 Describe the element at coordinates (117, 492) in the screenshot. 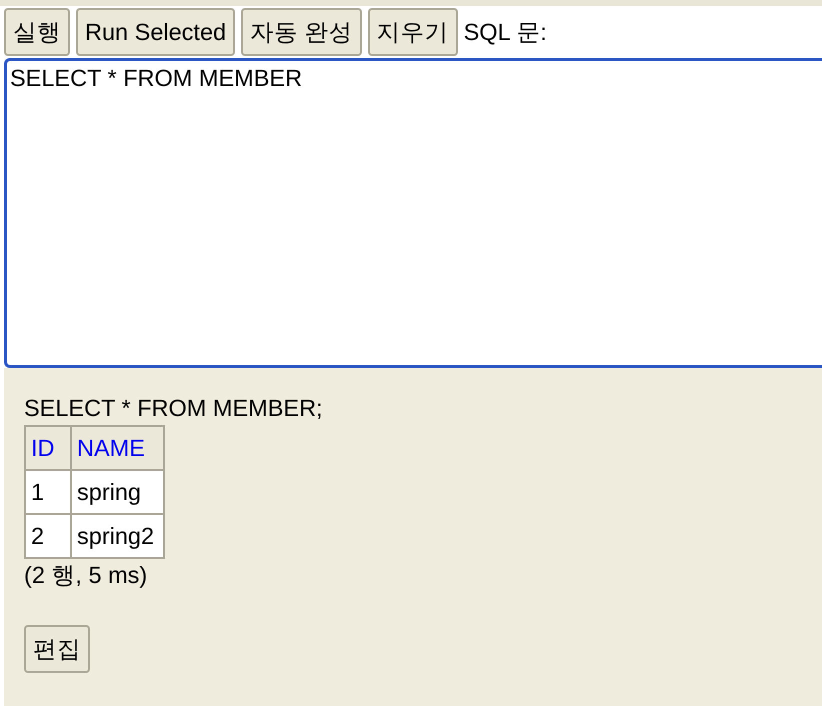

I see `table-cell: spring` at that location.